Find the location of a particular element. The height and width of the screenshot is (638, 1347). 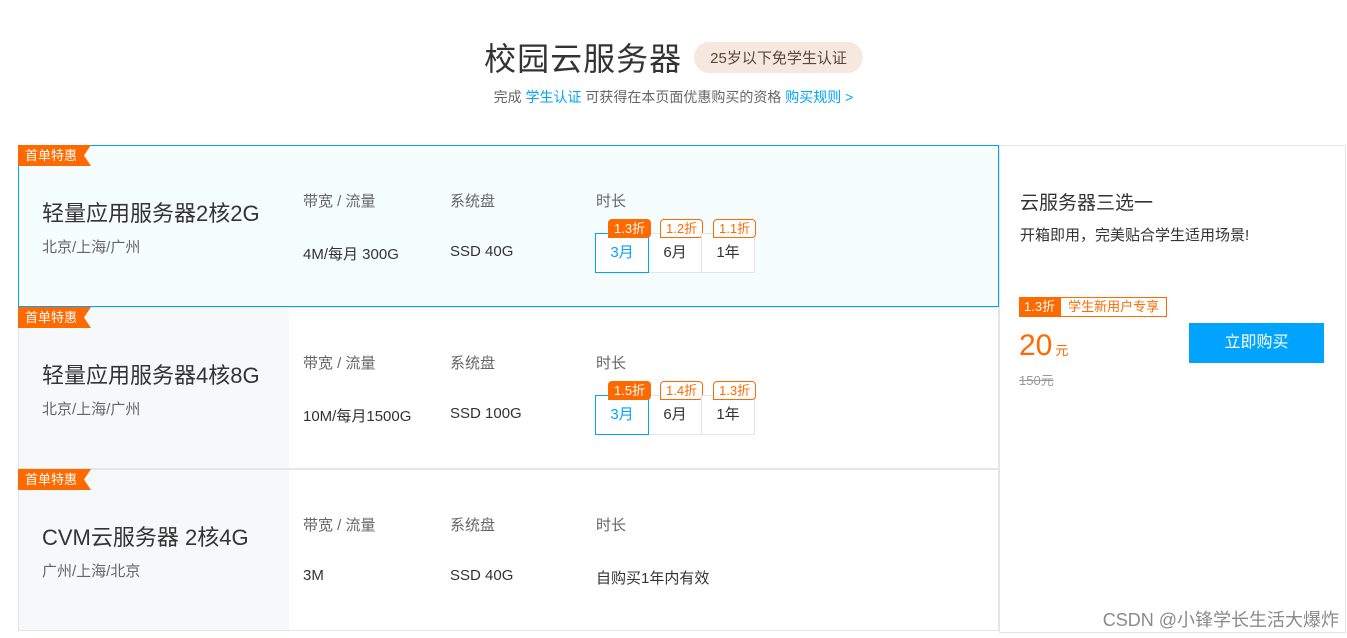

new-user-badge: 学生新用户专享 is located at coordinates (1114, 307).